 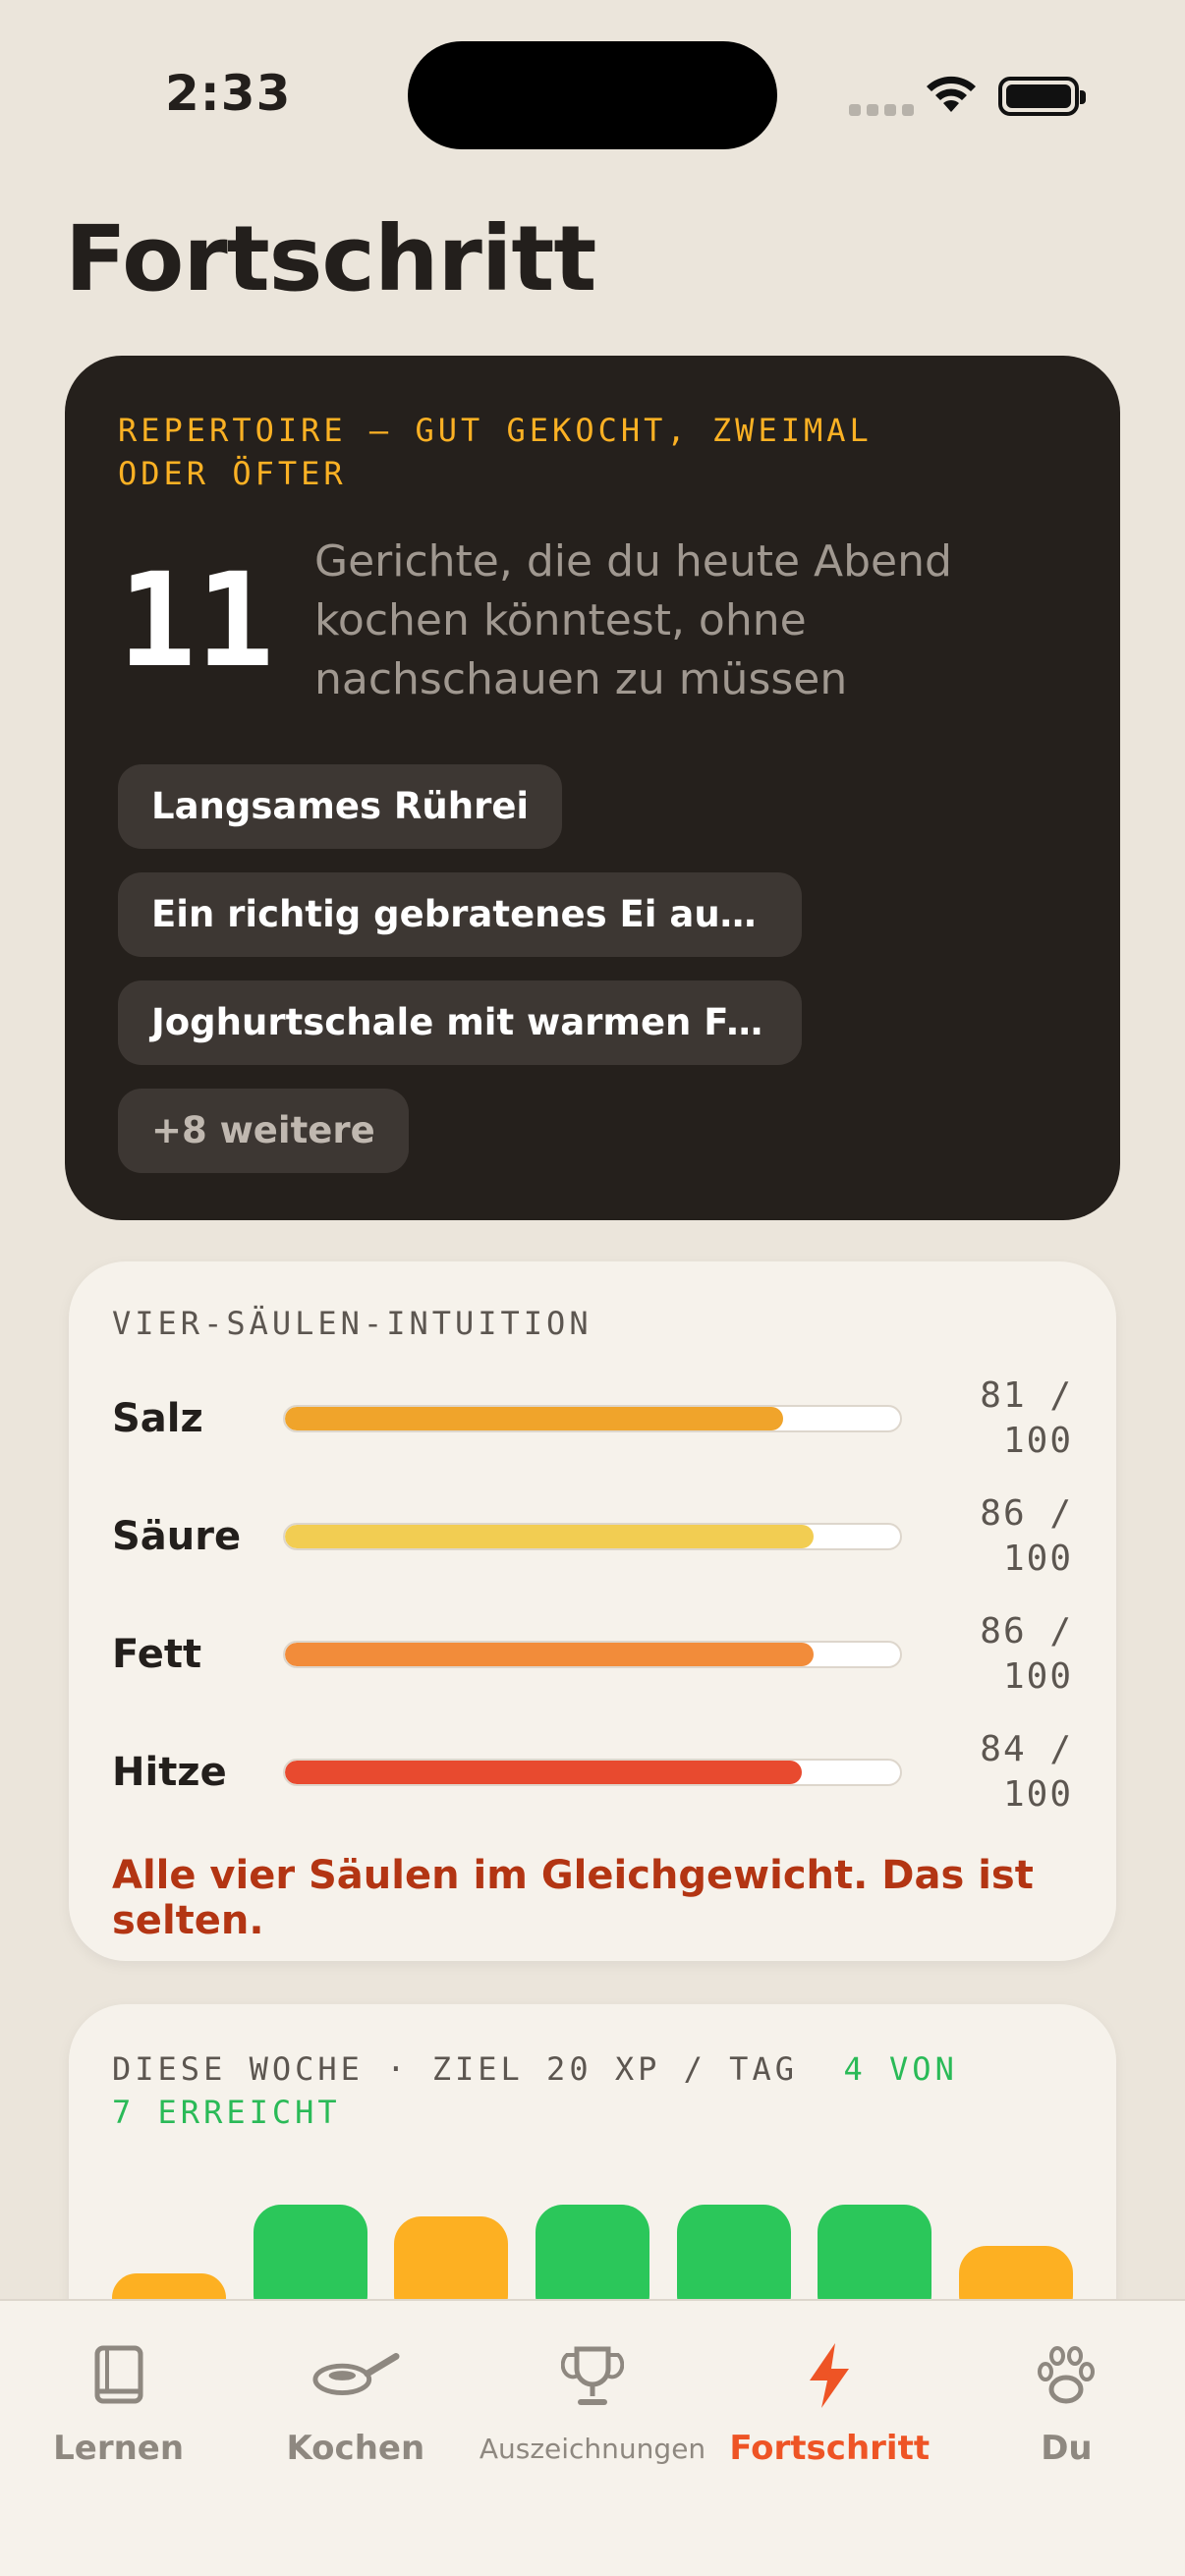 I want to click on dynamic-island, so click(x=592, y=95).